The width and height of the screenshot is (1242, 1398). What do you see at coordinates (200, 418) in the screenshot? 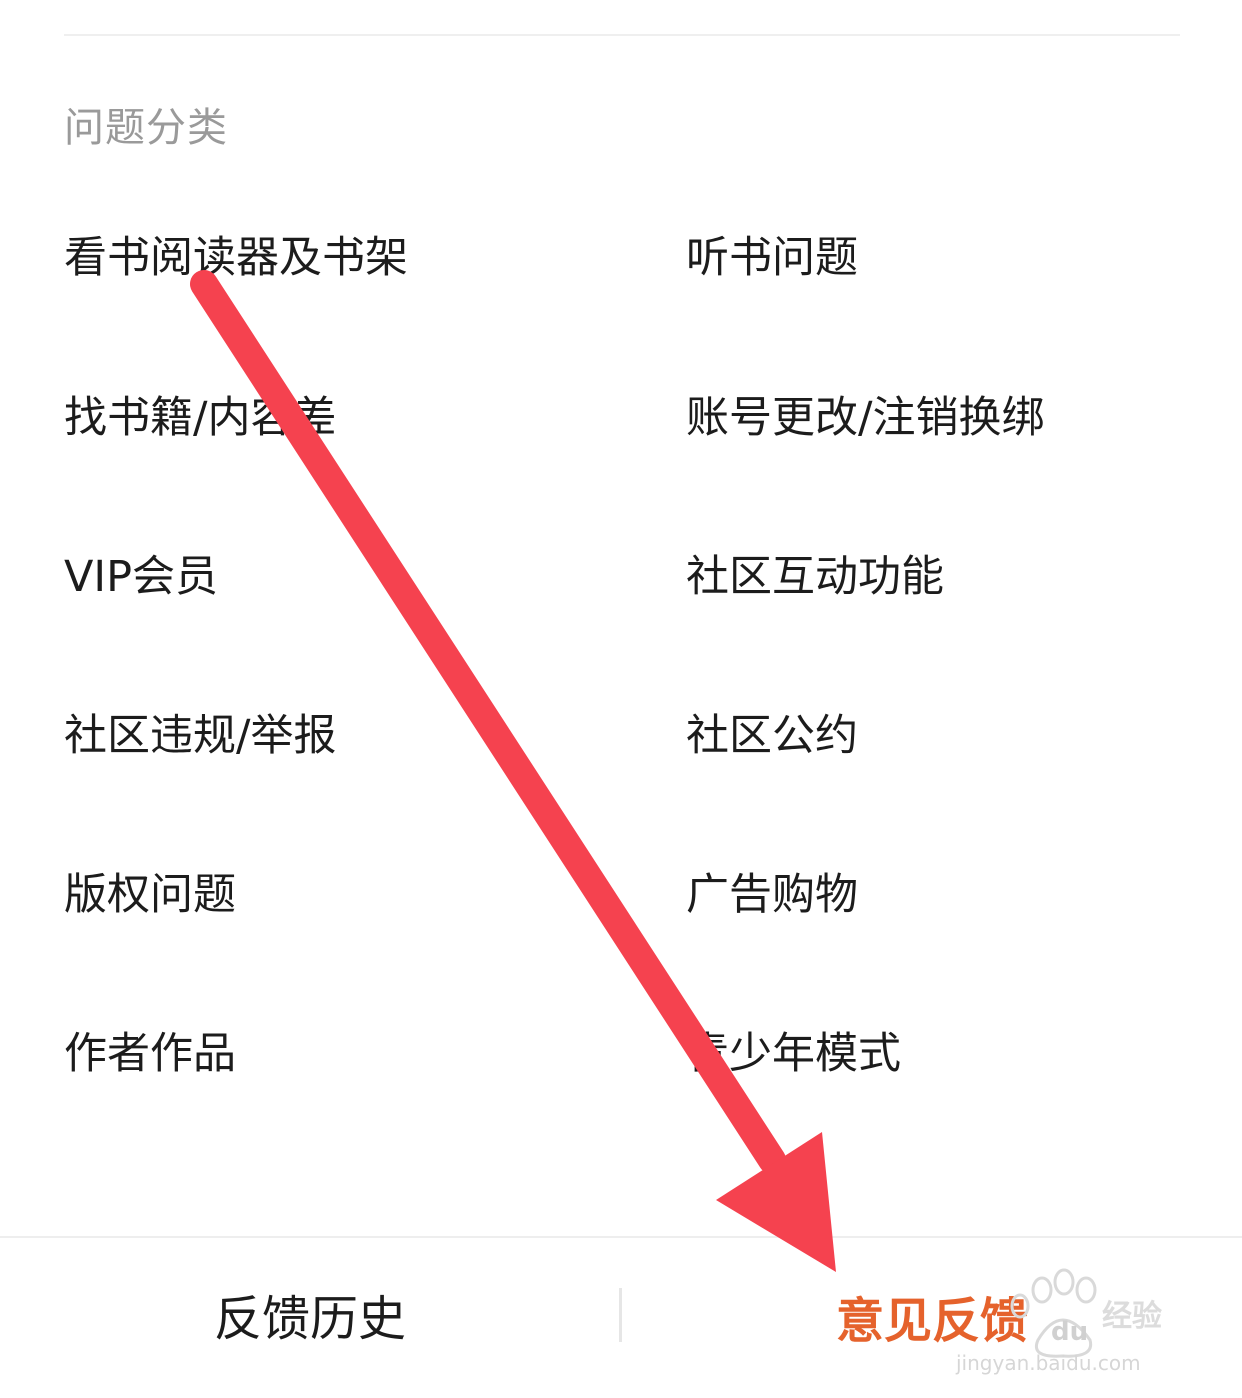
I see `category-find-books: 找书籍/内容差` at bounding box center [200, 418].